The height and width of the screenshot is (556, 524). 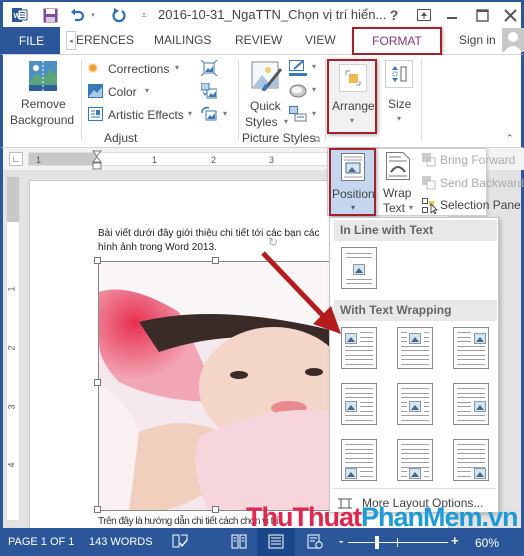 I want to click on artistic-effects-button: Artistic Effects ▾, so click(x=142, y=115).